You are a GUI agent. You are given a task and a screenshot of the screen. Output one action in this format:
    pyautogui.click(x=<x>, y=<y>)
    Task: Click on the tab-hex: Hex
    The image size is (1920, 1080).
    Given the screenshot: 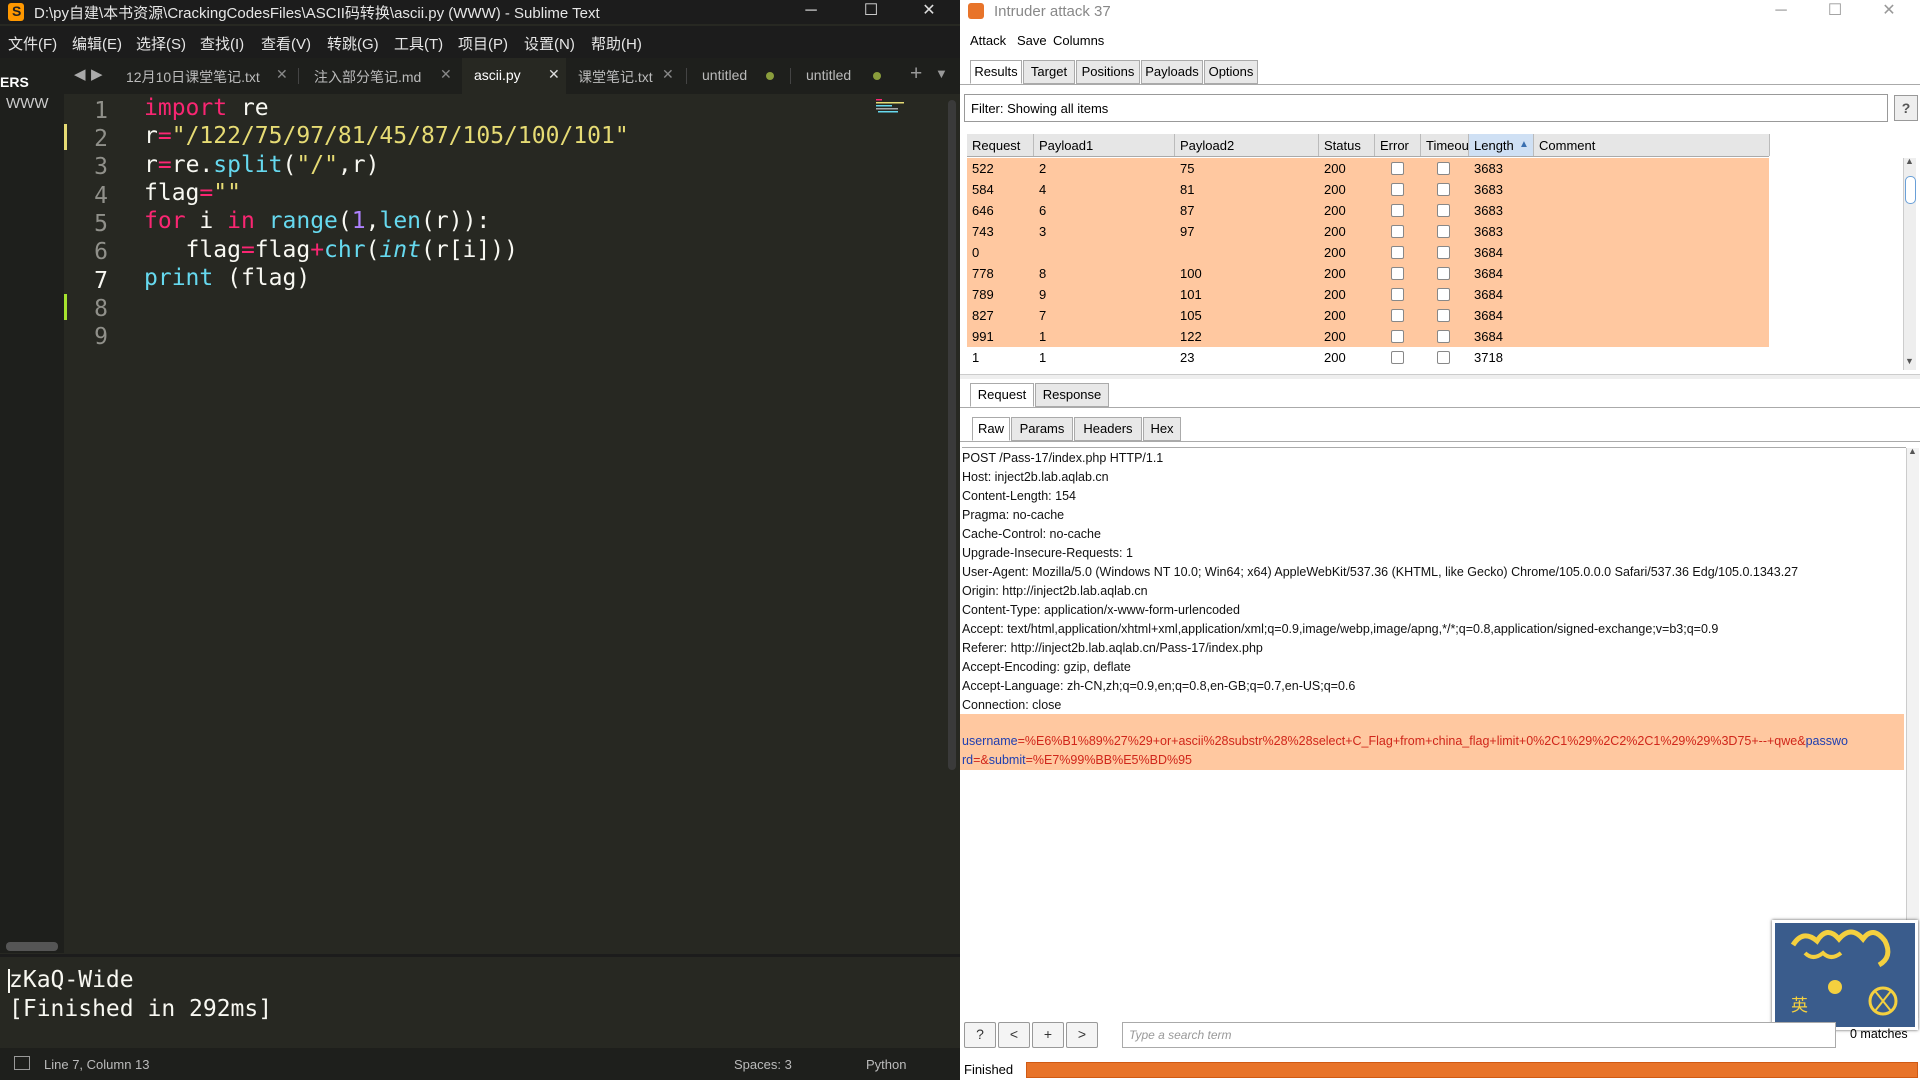 What is the action you would take?
    pyautogui.click(x=1162, y=429)
    